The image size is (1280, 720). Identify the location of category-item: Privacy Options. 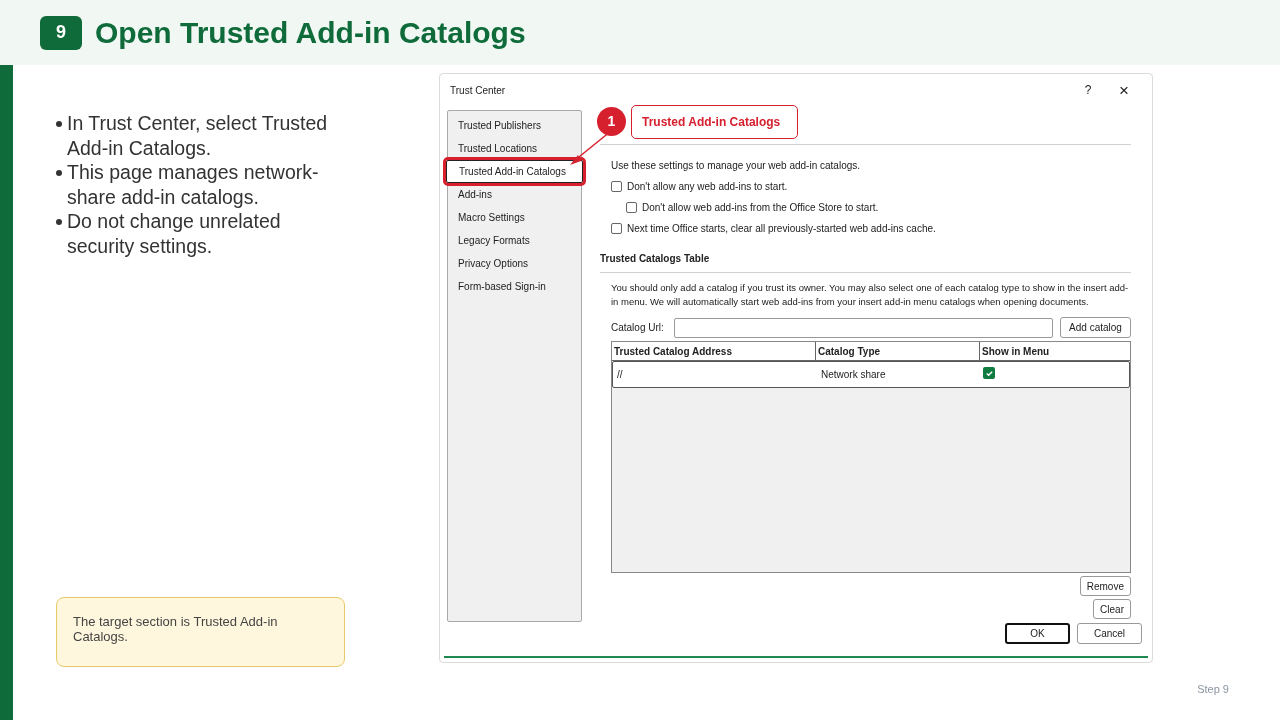
(514, 263).